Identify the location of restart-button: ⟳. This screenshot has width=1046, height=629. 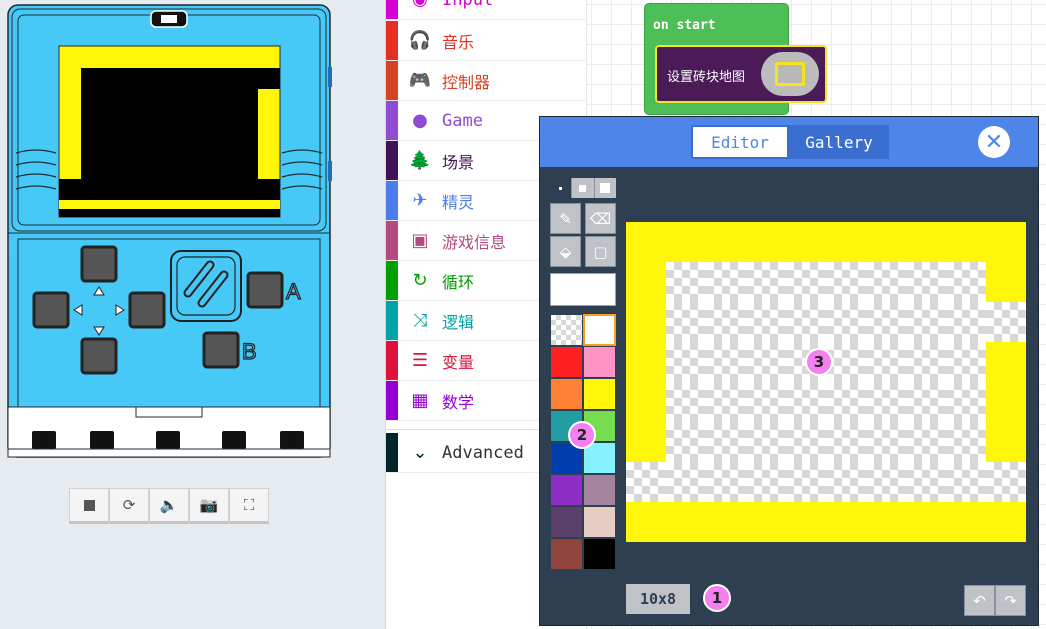
(129, 506).